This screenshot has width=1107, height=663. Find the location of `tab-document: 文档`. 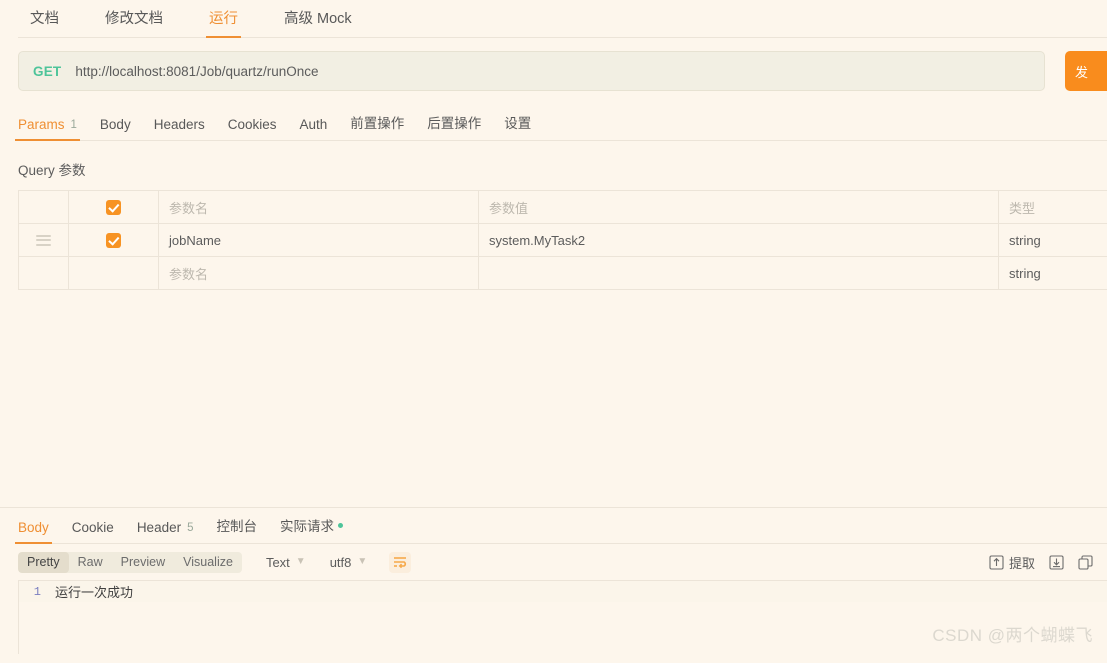

tab-document: 文档 is located at coordinates (44, 22).